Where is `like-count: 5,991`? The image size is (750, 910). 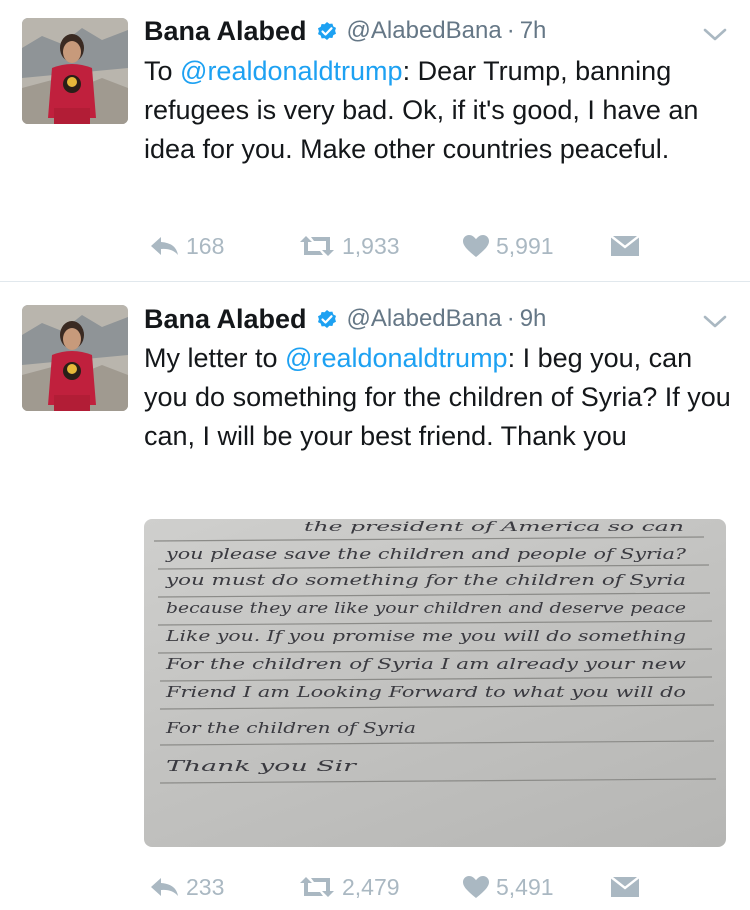
like-count: 5,991 is located at coordinates (525, 245).